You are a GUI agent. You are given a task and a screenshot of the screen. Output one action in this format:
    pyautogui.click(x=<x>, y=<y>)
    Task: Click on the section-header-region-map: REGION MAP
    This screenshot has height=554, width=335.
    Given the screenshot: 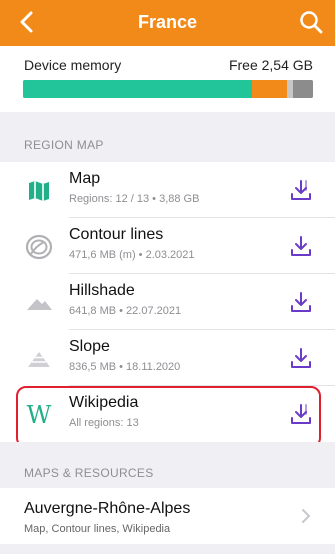 What is the action you would take?
    pyautogui.click(x=167, y=144)
    